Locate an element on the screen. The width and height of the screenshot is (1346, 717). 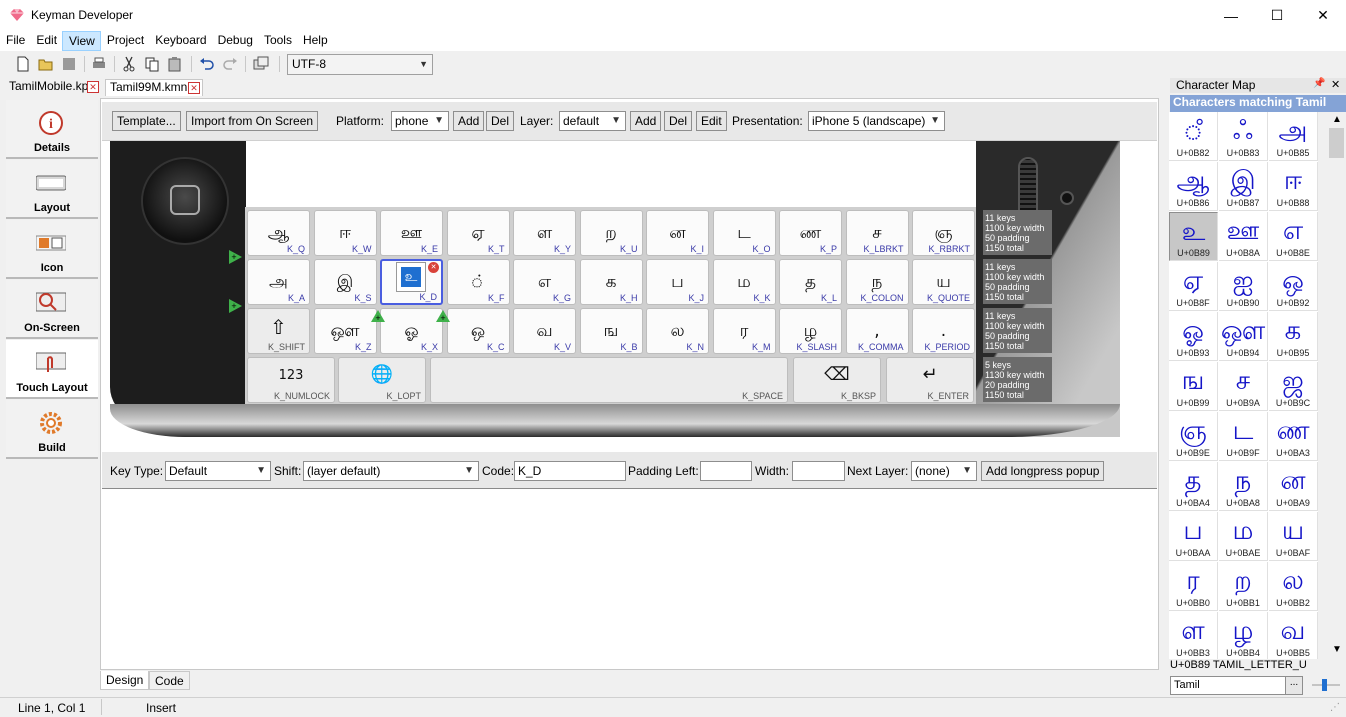
character-cell: ப U+0BAA is located at coordinates (1193, 536).